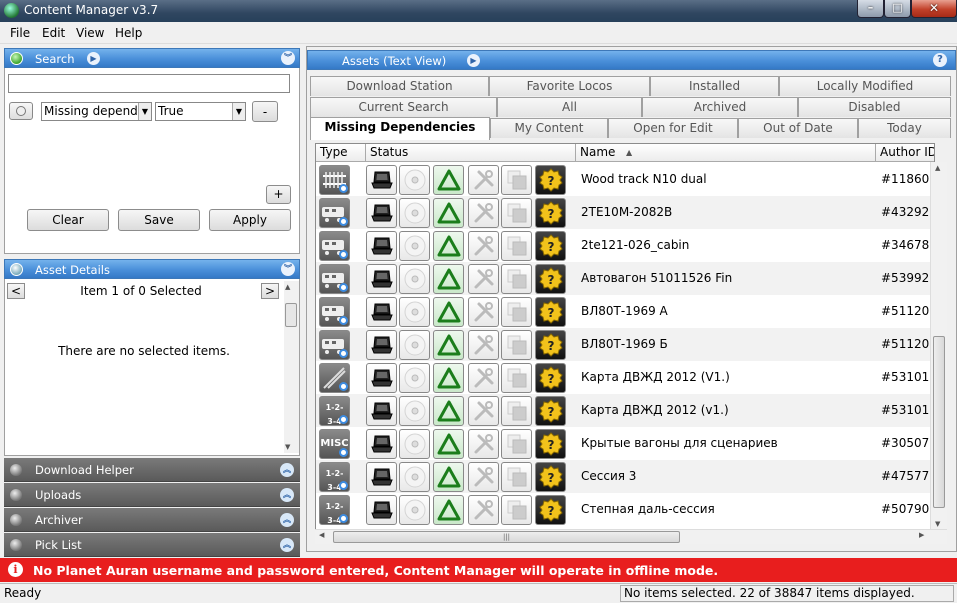 The width and height of the screenshot is (957, 603). Describe the element at coordinates (128, 33) in the screenshot. I see `menu-help: Help` at that location.